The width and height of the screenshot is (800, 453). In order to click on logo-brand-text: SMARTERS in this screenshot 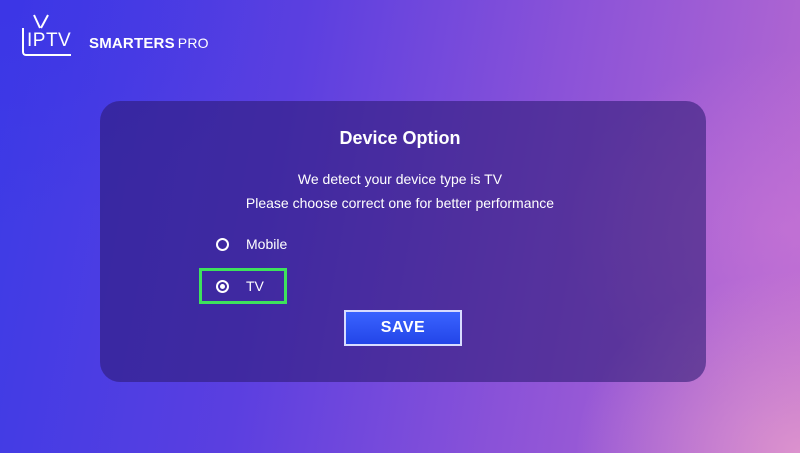, I will do `click(132, 43)`.